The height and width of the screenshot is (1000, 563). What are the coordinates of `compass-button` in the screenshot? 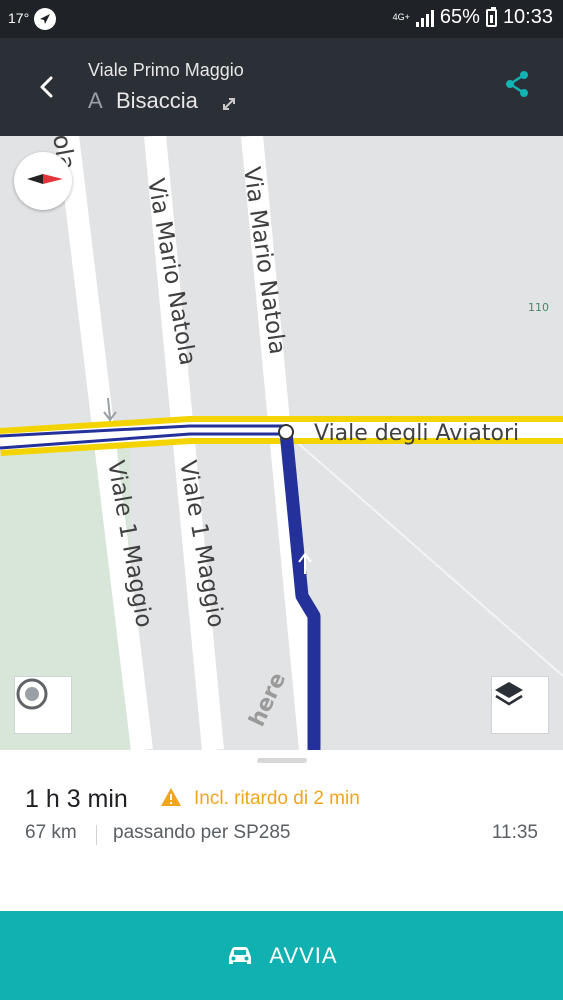 It's located at (43, 181).